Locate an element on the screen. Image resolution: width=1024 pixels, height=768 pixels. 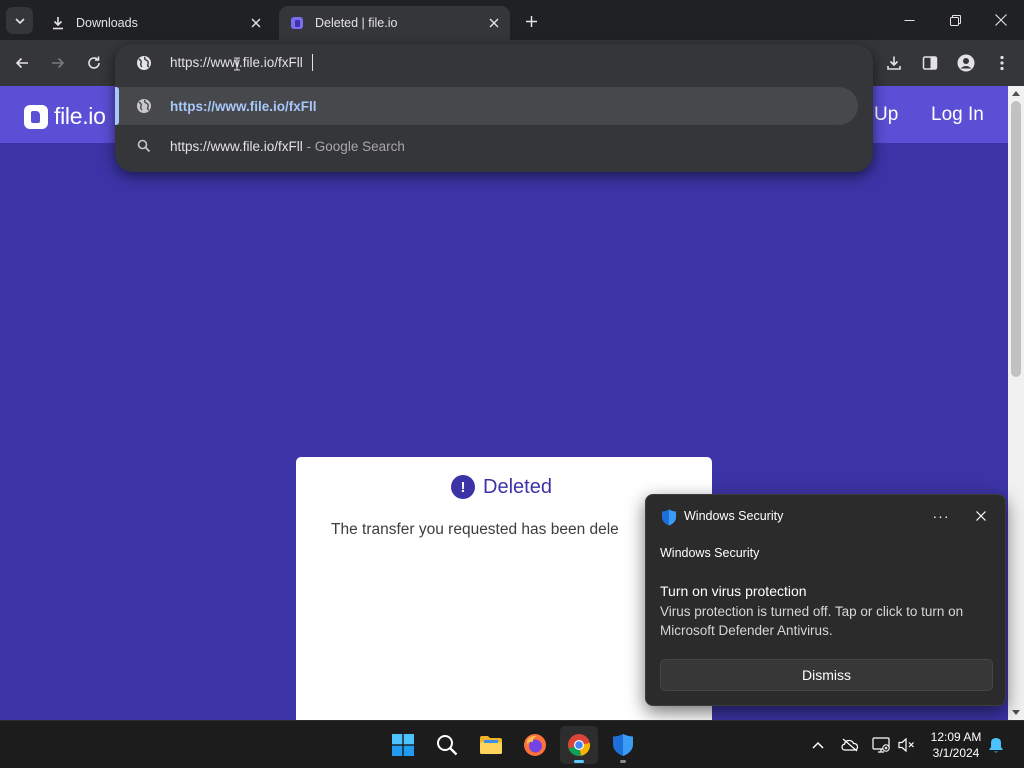
page-scrollbar is located at coordinates (1016, 403).